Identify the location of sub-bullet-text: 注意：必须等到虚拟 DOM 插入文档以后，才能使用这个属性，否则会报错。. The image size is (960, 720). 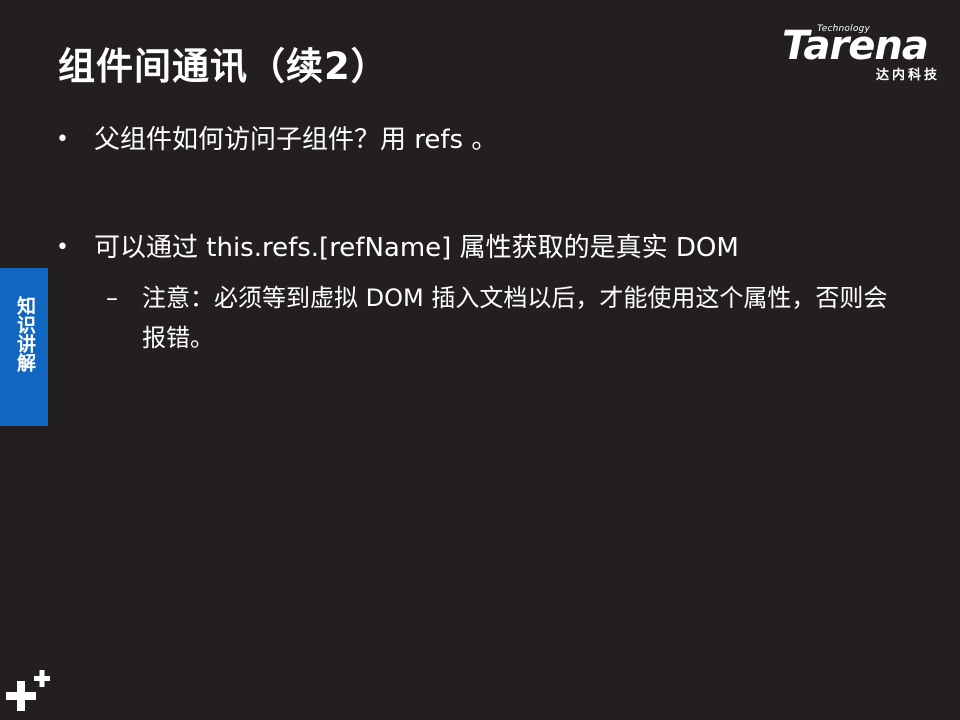
(515, 318).